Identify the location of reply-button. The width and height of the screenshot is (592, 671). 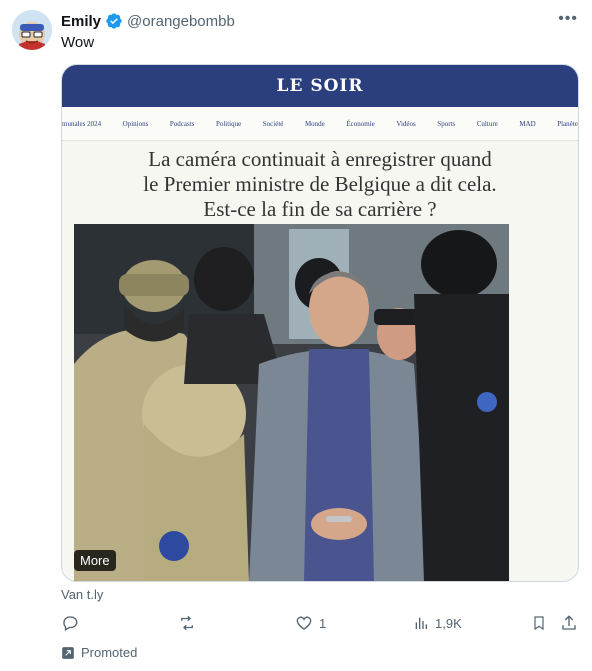
(73, 623).